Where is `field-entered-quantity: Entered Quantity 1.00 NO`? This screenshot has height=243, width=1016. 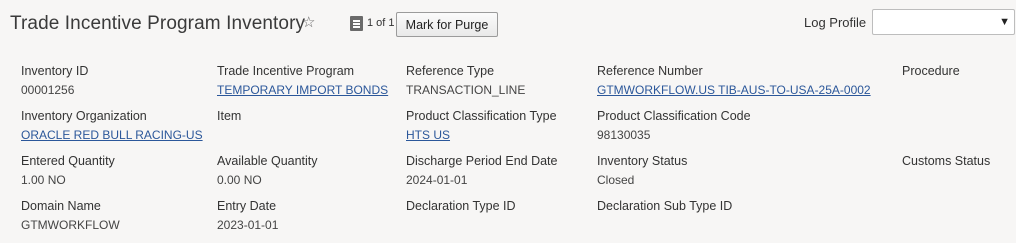
field-entered-quantity: Entered Quantity 1.00 NO is located at coordinates (68, 170).